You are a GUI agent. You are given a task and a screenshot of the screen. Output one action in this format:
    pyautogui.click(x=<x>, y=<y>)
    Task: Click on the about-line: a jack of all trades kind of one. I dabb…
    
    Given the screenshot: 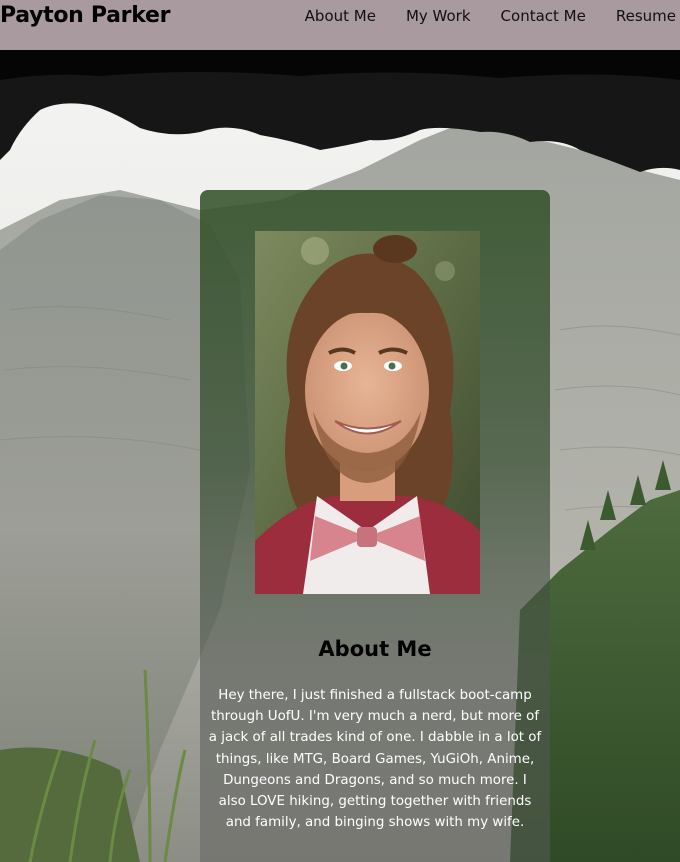 What is the action you would take?
    pyautogui.click(x=375, y=738)
    